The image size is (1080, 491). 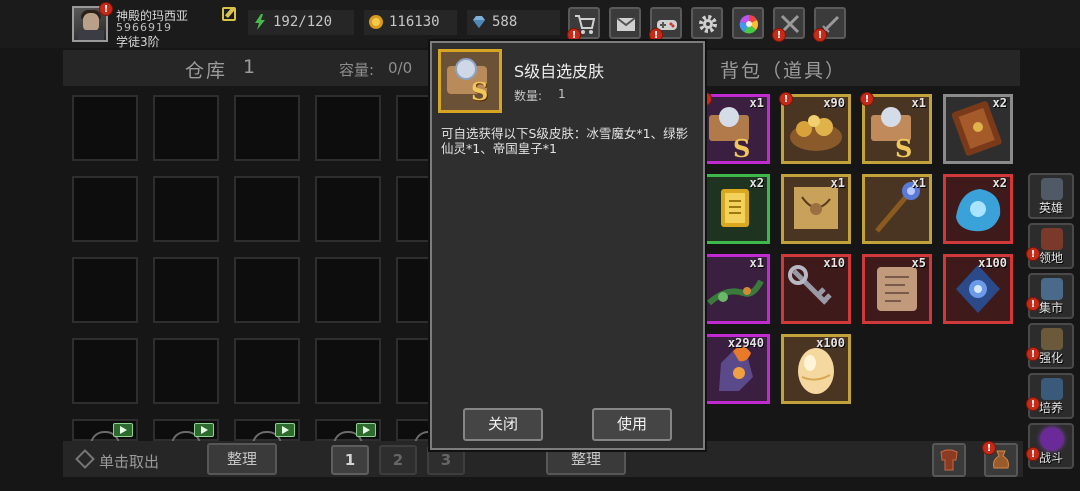 I want to click on arena-button: !, so click(x=788, y=24).